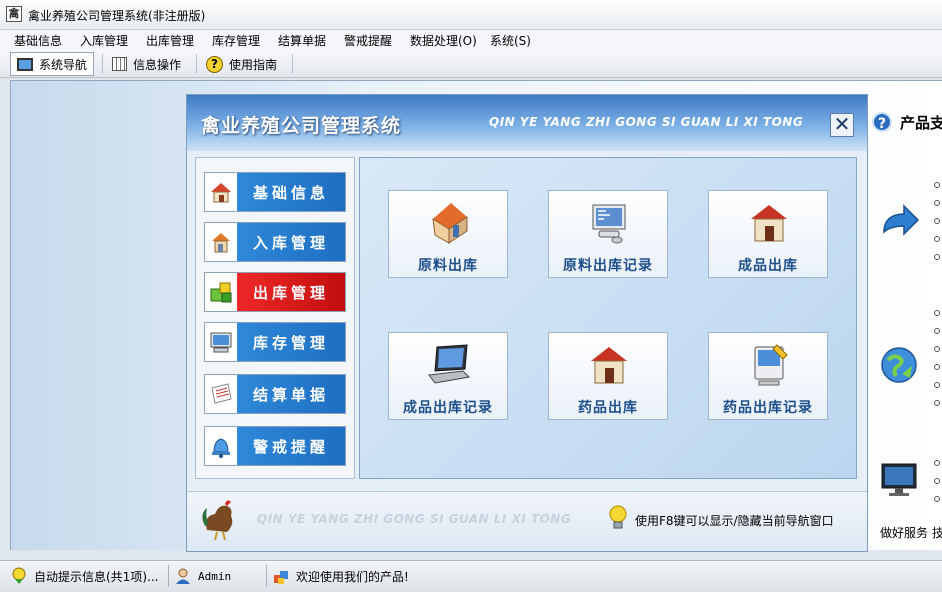 The width and height of the screenshot is (942, 592). I want to click on tile-product-out-record: 成品出库记录, so click(448, 376).